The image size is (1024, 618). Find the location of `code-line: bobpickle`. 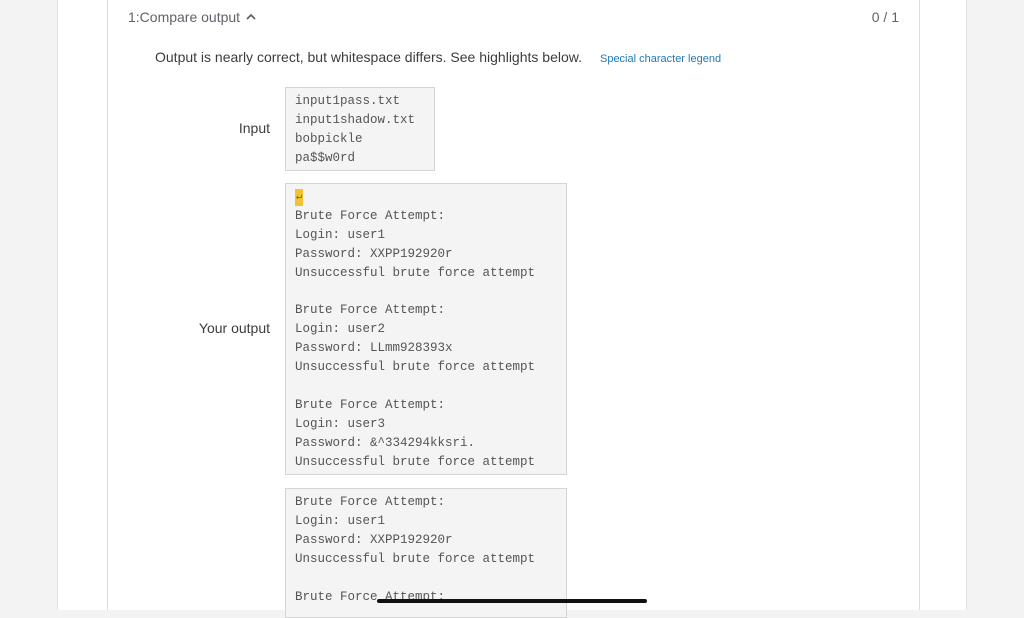

code-line: bobpickle is located at coordinates (329, 138).